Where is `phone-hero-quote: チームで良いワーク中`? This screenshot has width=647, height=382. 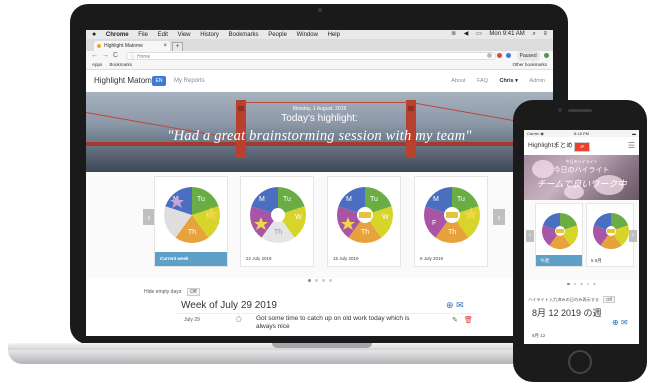
phone-hero-quote: チームで良いワーク中 is located at coordinates (581, 184).